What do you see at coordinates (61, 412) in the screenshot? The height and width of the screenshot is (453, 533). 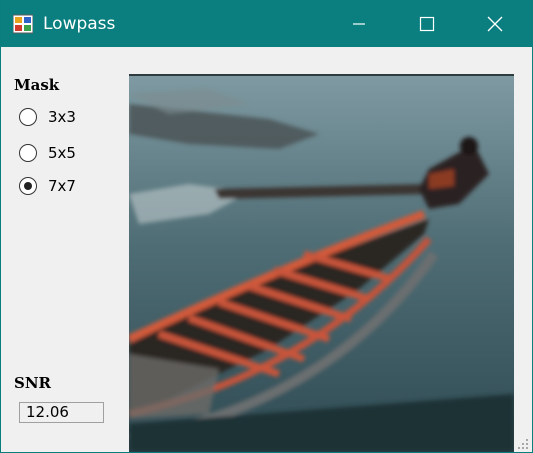 I see `snr-value-field: 12.06` at bounding box center [61, 412].